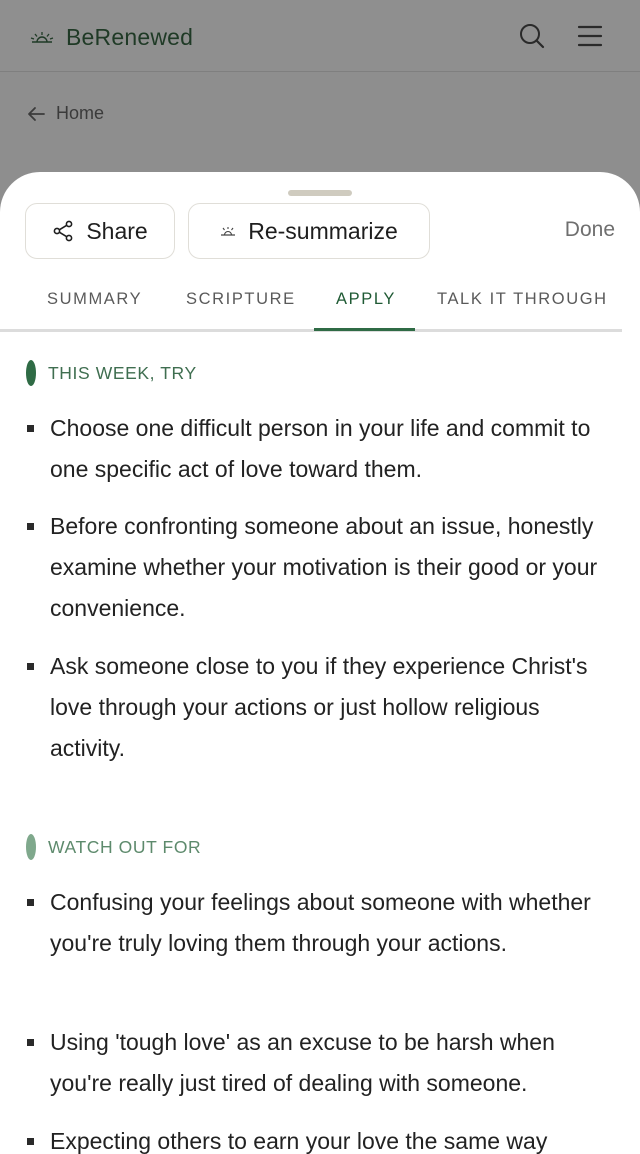  I want to click on sheet-grabber, so click(320, 193).